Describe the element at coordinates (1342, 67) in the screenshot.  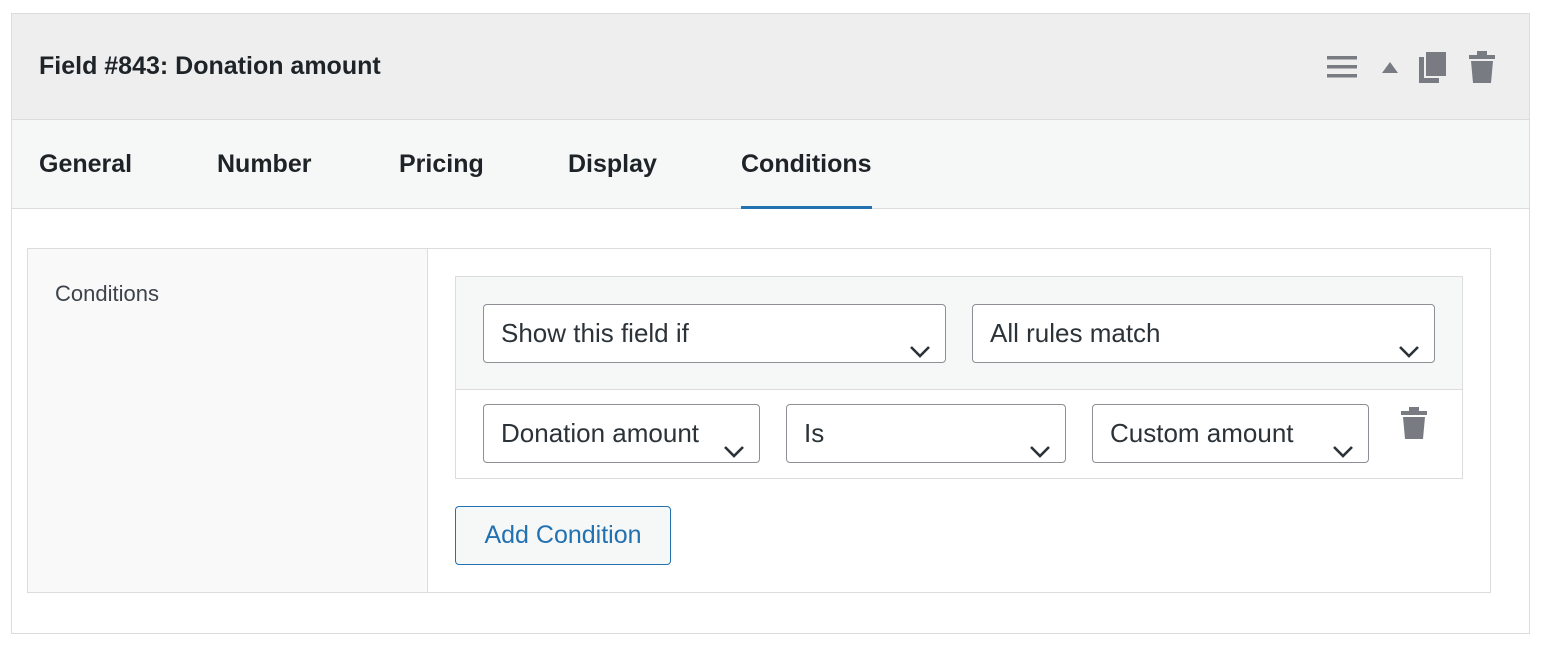
I see `menu-icon` at that location.